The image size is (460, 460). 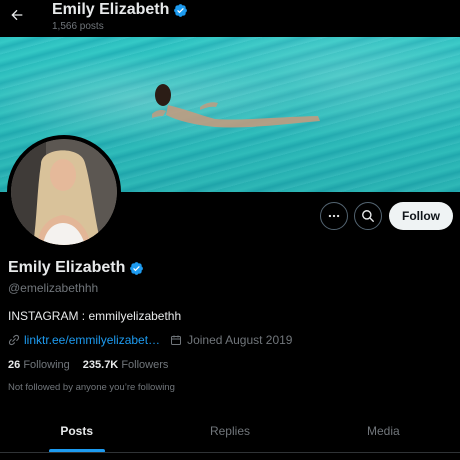 I want to click on post-count: 1,566 posts, so click(x=78, y=26).